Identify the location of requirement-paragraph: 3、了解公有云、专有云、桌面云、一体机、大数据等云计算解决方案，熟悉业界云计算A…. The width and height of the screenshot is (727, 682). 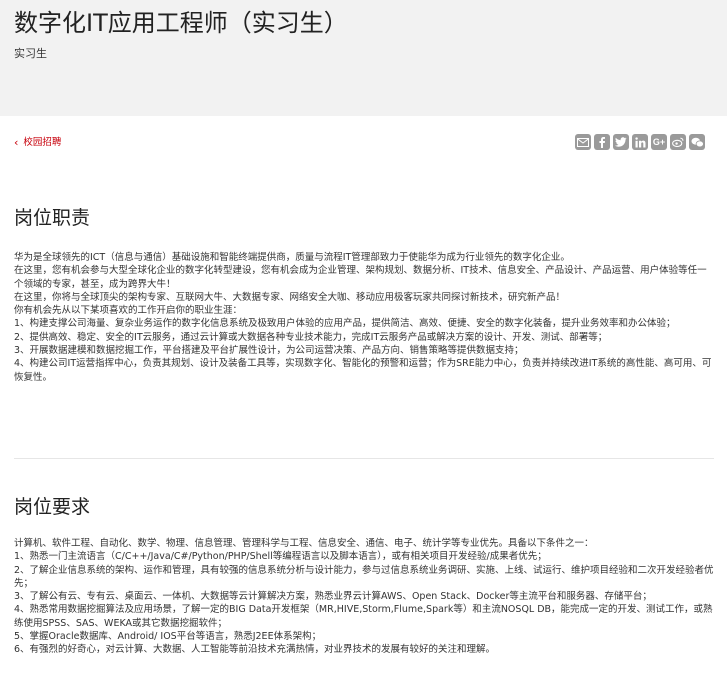
(333, 597).